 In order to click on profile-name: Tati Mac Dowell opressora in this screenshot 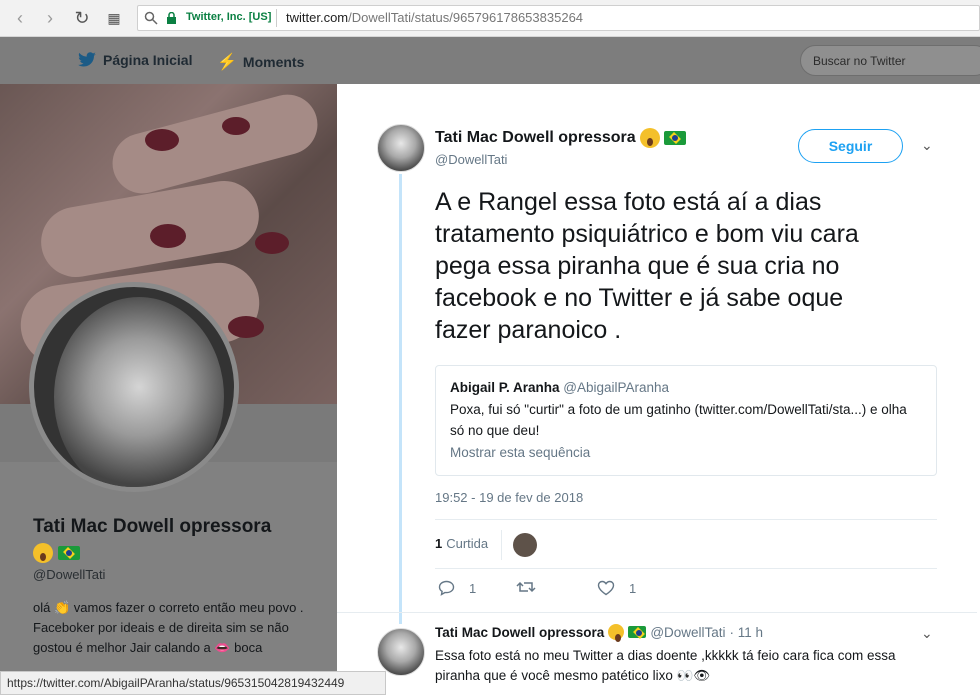, I will do `click(178, 540)`.